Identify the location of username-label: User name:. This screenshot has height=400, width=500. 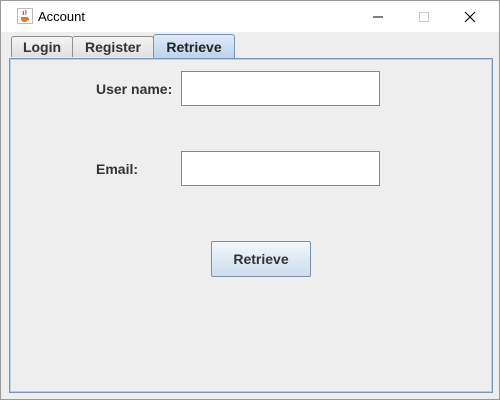
(134, 89).